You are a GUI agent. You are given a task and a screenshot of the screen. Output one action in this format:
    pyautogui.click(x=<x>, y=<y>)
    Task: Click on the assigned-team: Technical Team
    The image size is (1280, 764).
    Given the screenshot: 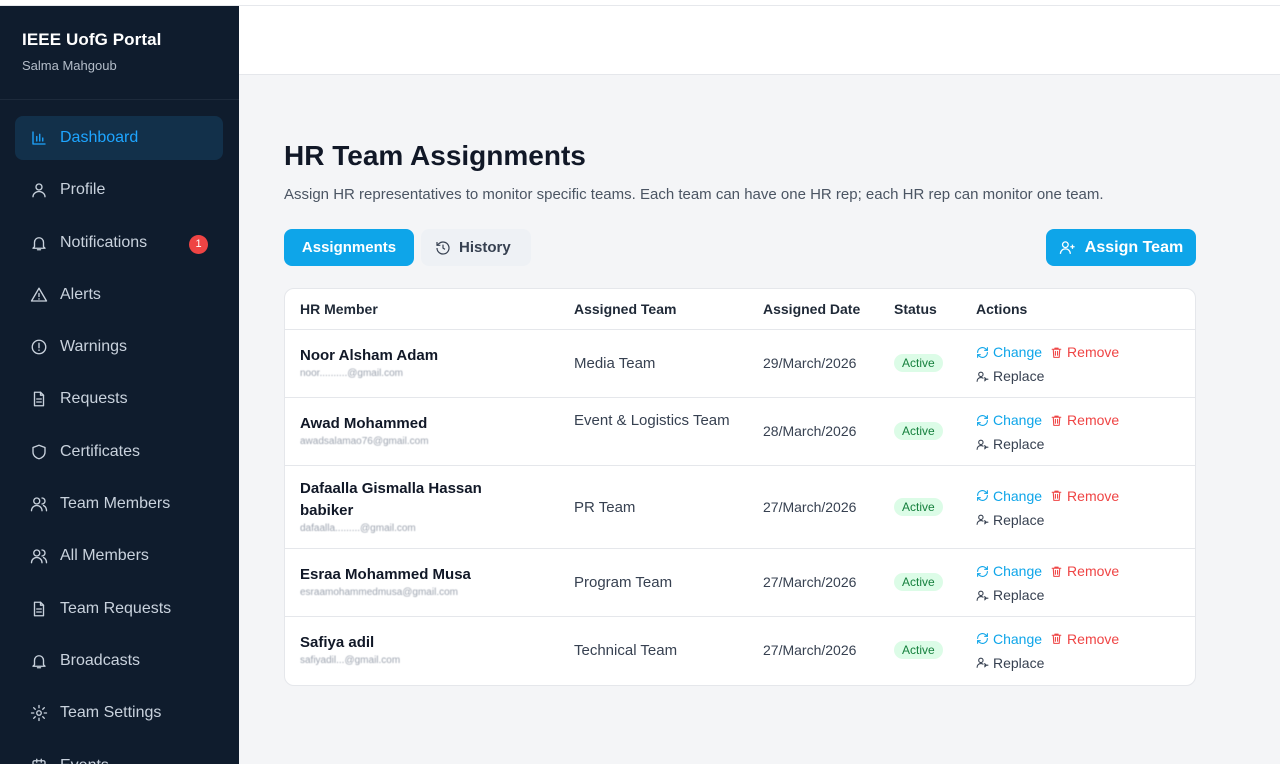 What is the action you would take?
    pyautogui.click(x=626, y=650)
    